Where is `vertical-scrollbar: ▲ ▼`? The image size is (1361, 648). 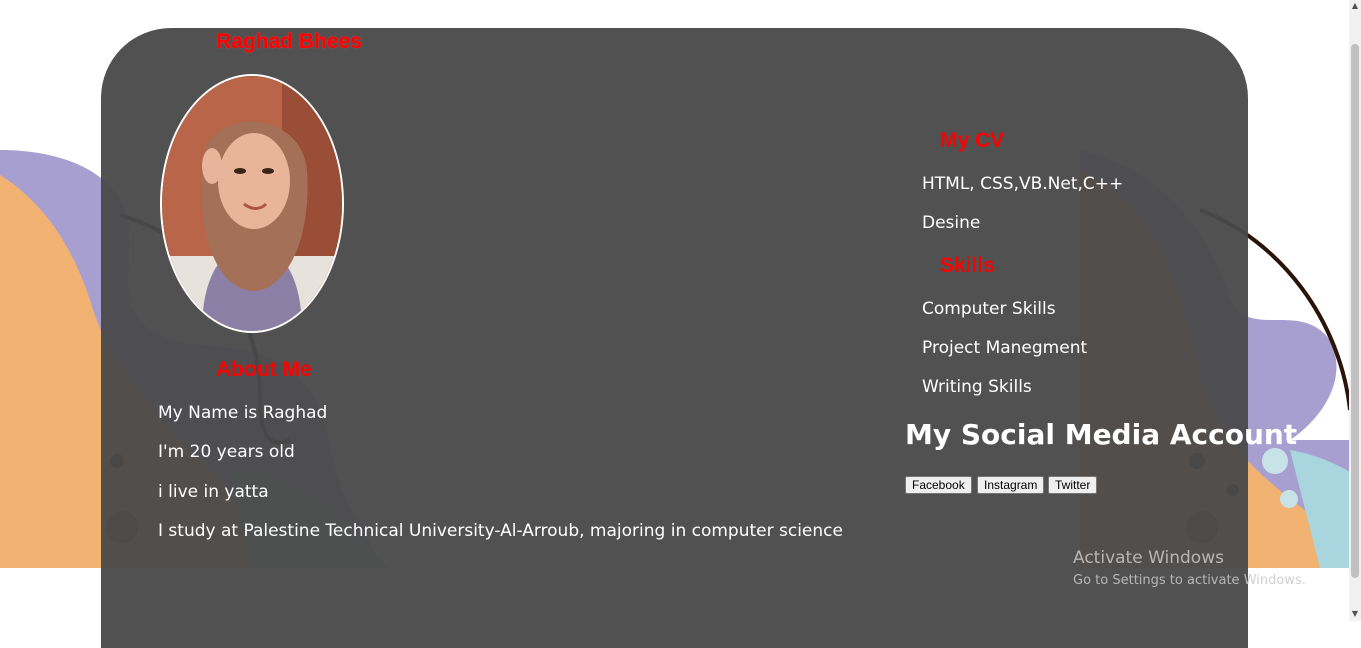 vertical-scrollbar: ▲ ▼ is located at coordinates (1355, 310).